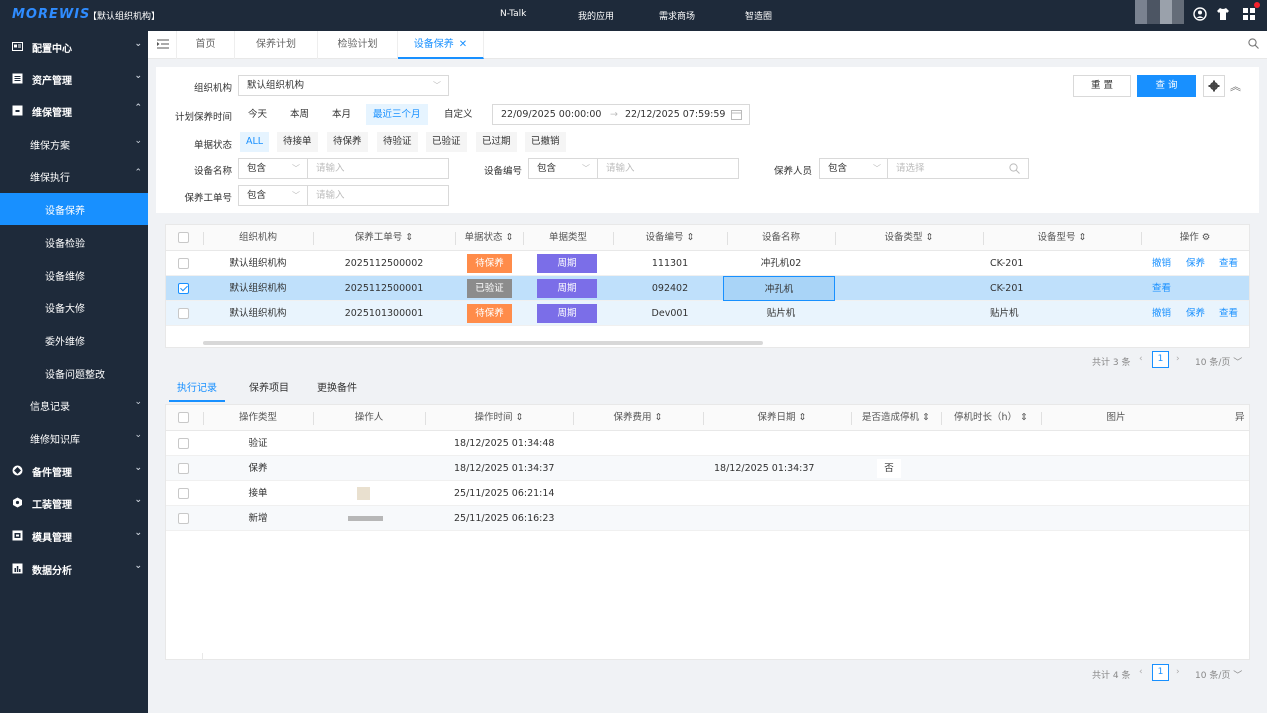 This screenshot has height=713, width=1267. Describe the element at coordinates (458, 114) in the screenshot. I see `range-custom: 自定义` at that location.